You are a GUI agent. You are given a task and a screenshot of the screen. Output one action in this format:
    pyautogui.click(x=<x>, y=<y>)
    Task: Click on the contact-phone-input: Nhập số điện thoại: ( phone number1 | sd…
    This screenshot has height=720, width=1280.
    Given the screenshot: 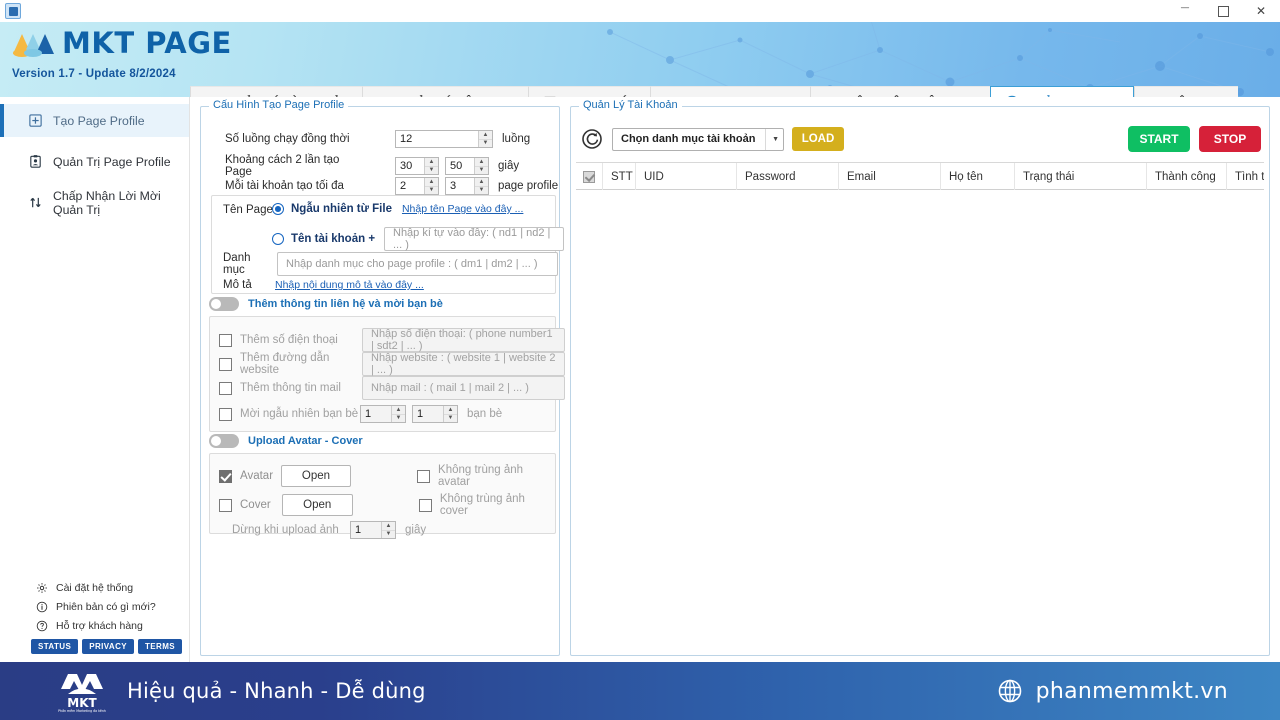 What is the action you would take?
    pyautogui.click(x=463, y=340)
    